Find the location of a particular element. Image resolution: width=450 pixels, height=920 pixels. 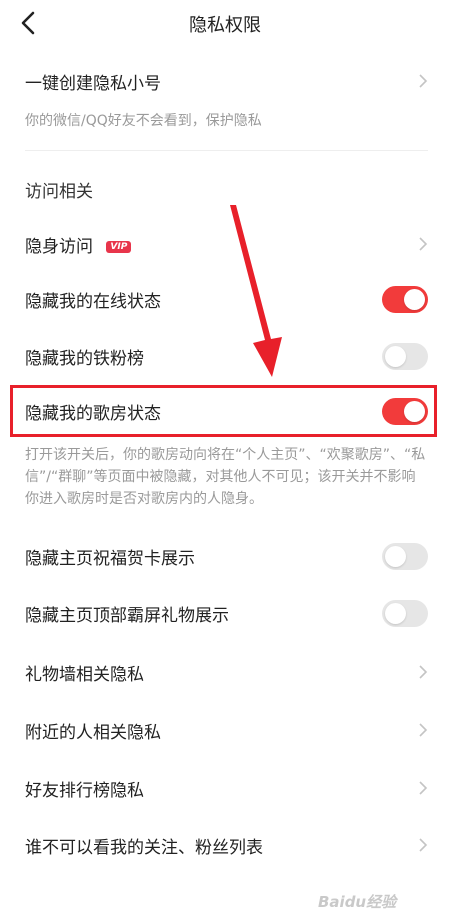

stealth-visit-label: 隐身访问 is located at coordinates (59, 246).